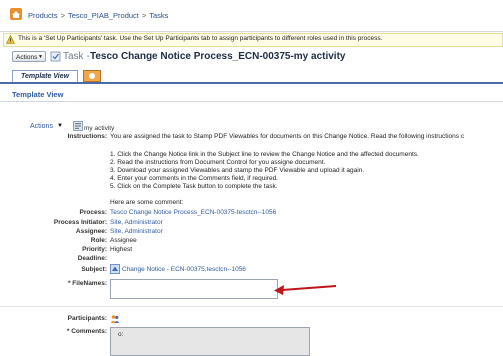  I want to click on assignee-link: Site, Administrator, so click(136, 231).